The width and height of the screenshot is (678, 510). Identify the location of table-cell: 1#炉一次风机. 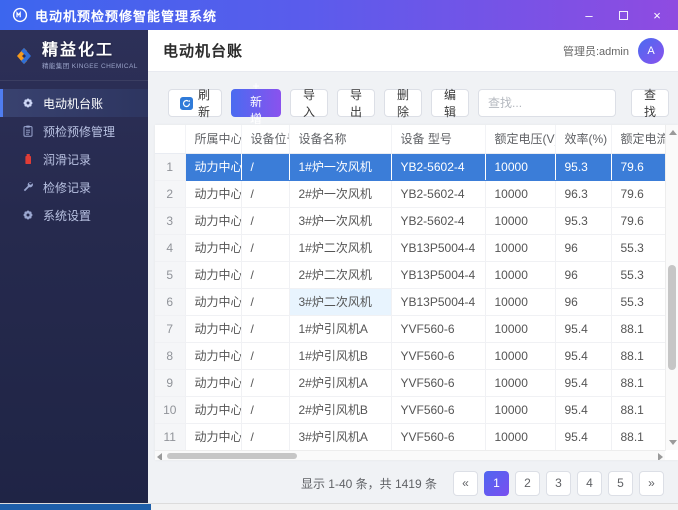
(340, 167).